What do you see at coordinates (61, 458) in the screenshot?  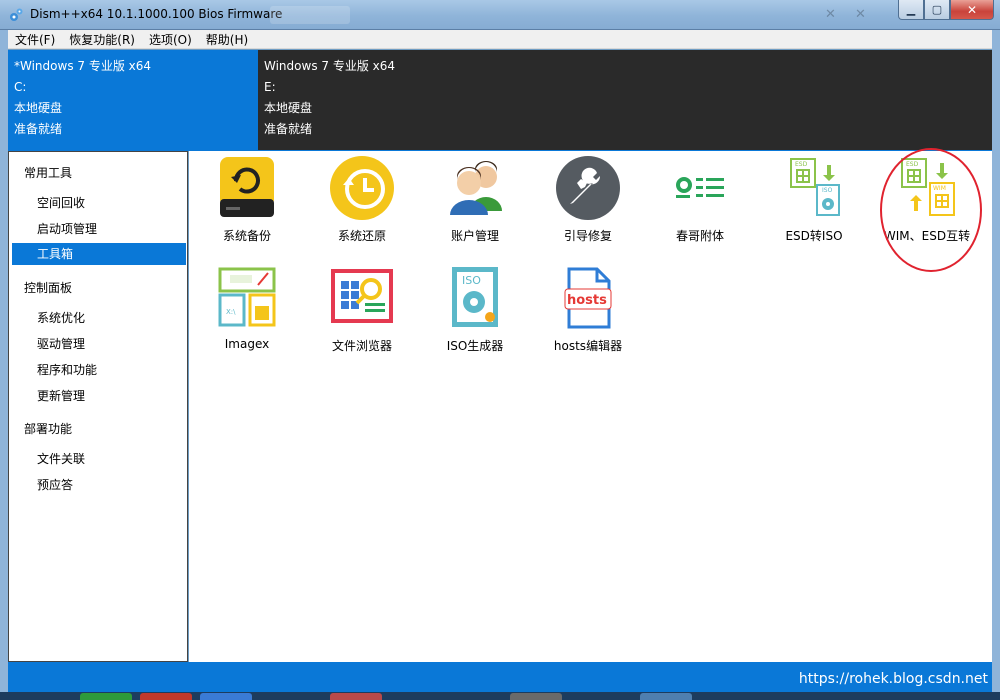 I see `sidebar-item-file-assoc: 文件关联` at bounding box center [61, 458].